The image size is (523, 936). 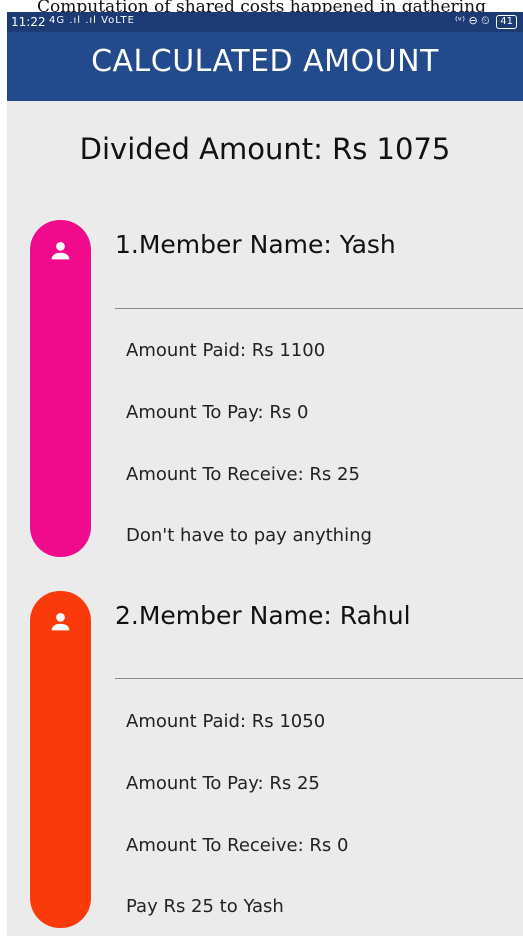 What do you see at coordinates (255, 244) in the screenshot?
I see `member-name: 1.Member Name: Yash` at bounding box center [255, 244].